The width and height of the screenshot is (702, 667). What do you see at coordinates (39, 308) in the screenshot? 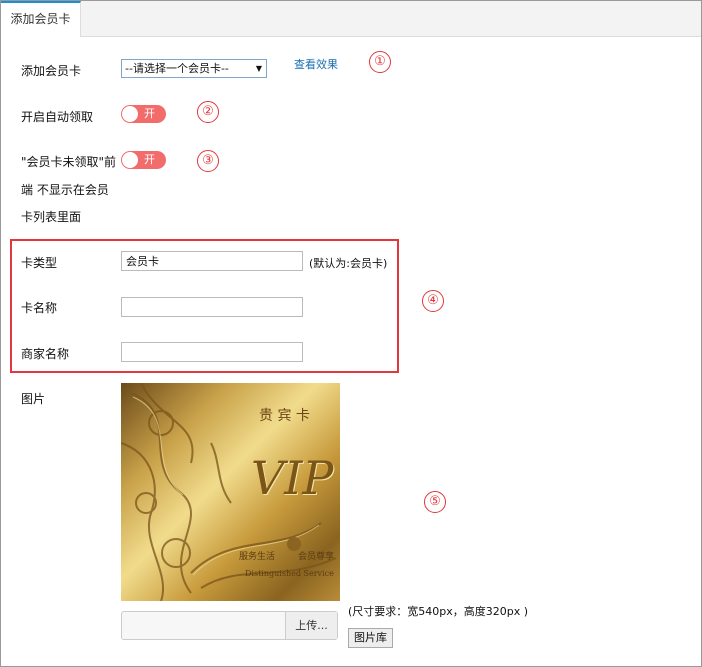
I see `card-name-label: 卡名称` at bounding box center [39, 308].